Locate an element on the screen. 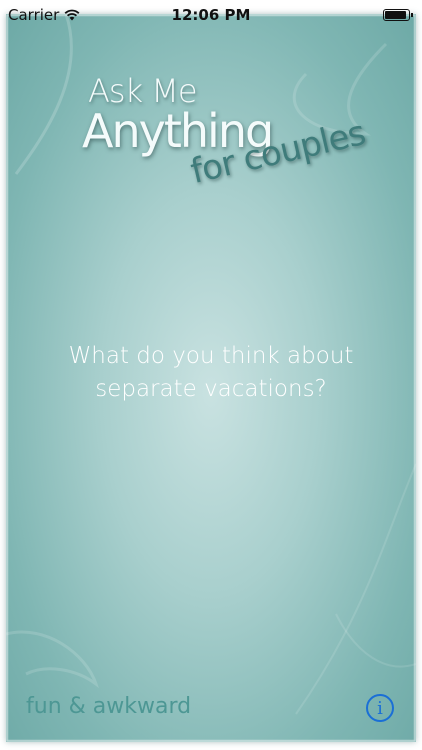 This screenshot has width=422, height=750. status-bar: Carrier 12:06 PM is located at coordinates (211, 15).